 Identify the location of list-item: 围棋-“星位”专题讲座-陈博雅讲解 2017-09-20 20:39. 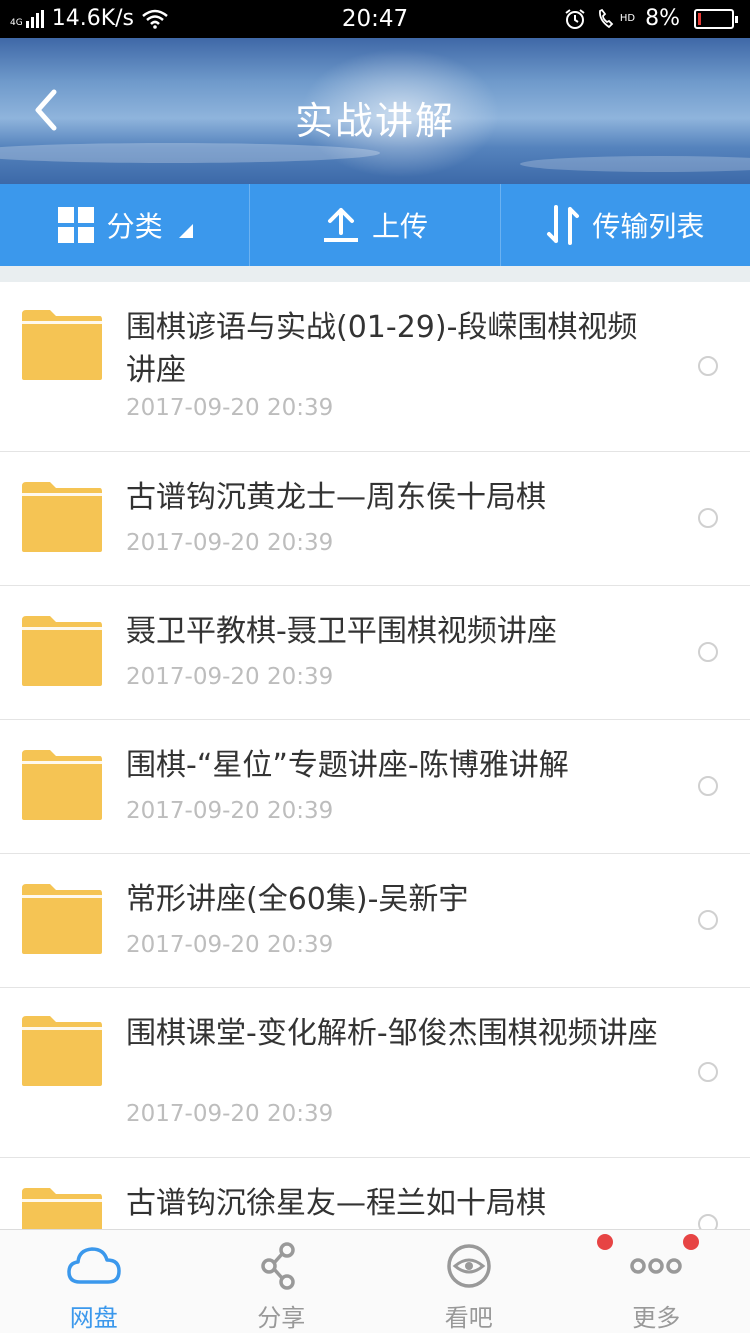
(375, 787).